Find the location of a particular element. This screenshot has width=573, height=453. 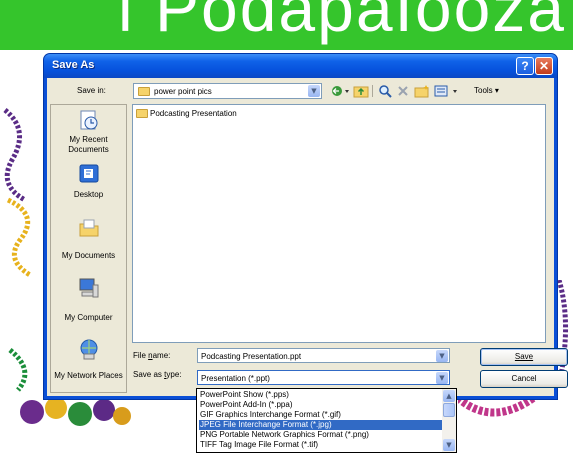

option-jpg: JPEG File Interchange Format (*.jpg) is located at coordinates (321, 425).